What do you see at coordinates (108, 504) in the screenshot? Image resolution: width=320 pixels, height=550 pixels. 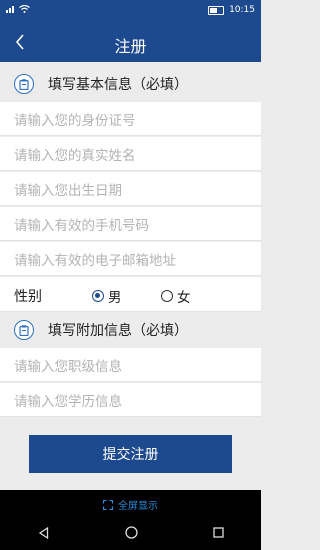 I see `fullscreen-icon` at bounding box center [108, 504].